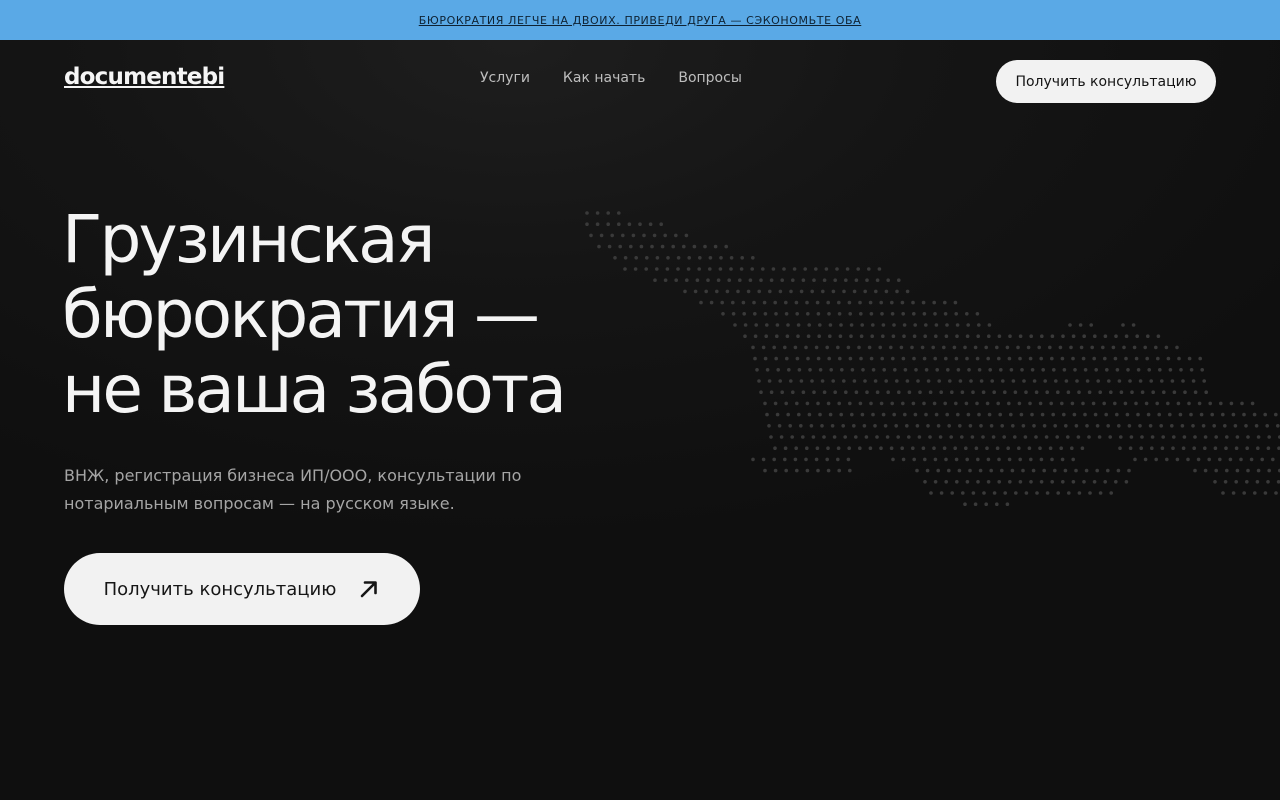 This screenshot has width=1280, height=800. I want to click on hero-title-line-2: бюрократия —, so click(301, 314).